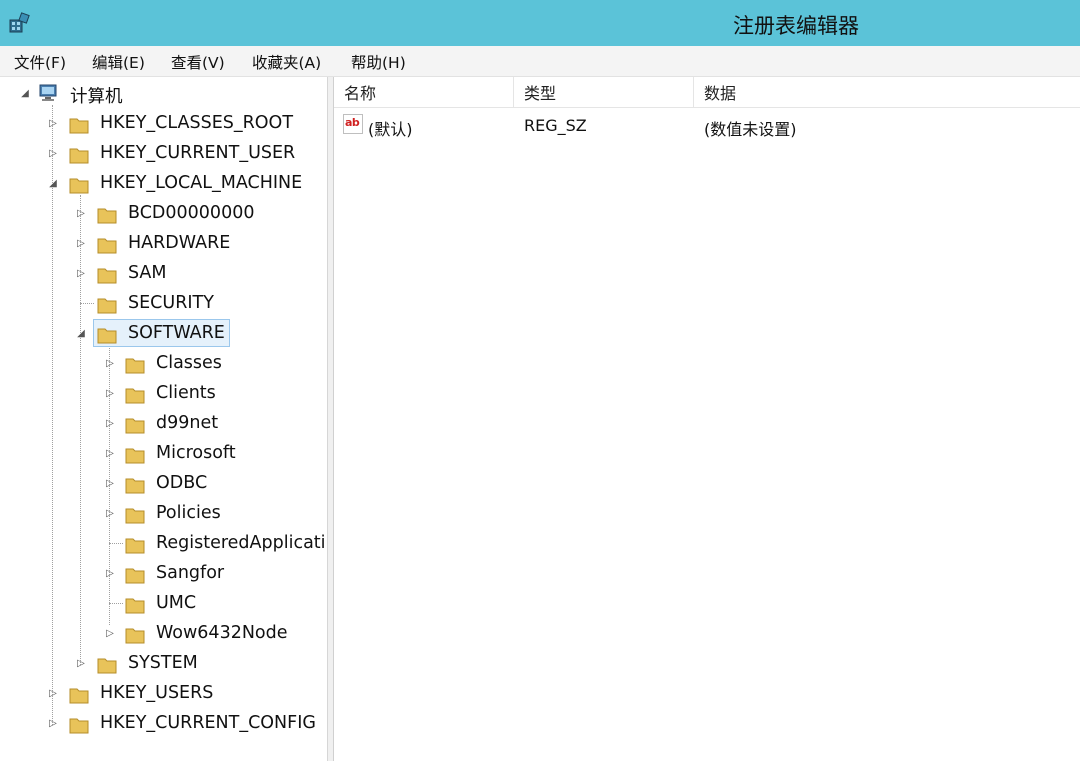 The height and width of the screenshot is (761, 1080). I want to click on value-type: REG_SZ, so click(555, 125).